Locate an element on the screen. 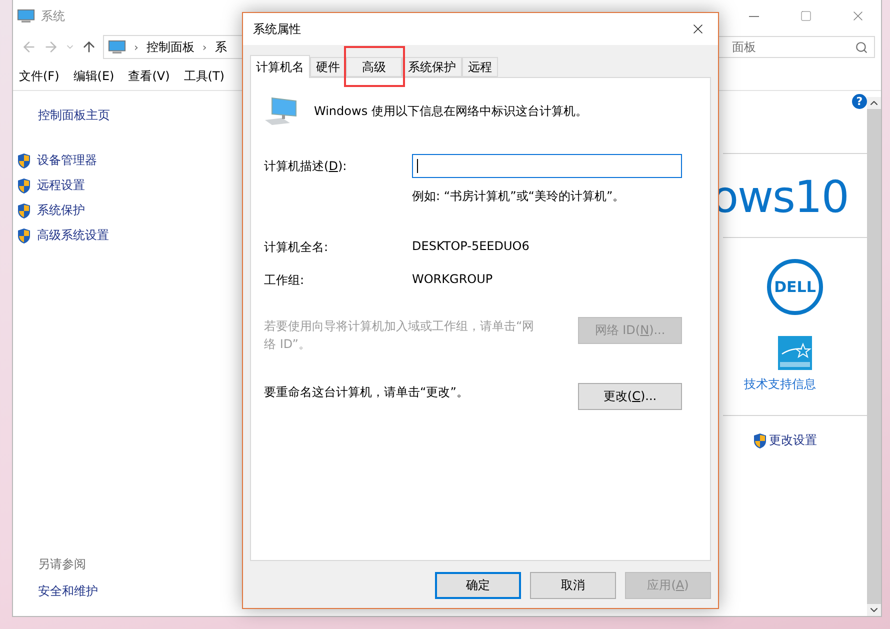  field-label: 计算机描述(D): is located at coordinates (306, 166).